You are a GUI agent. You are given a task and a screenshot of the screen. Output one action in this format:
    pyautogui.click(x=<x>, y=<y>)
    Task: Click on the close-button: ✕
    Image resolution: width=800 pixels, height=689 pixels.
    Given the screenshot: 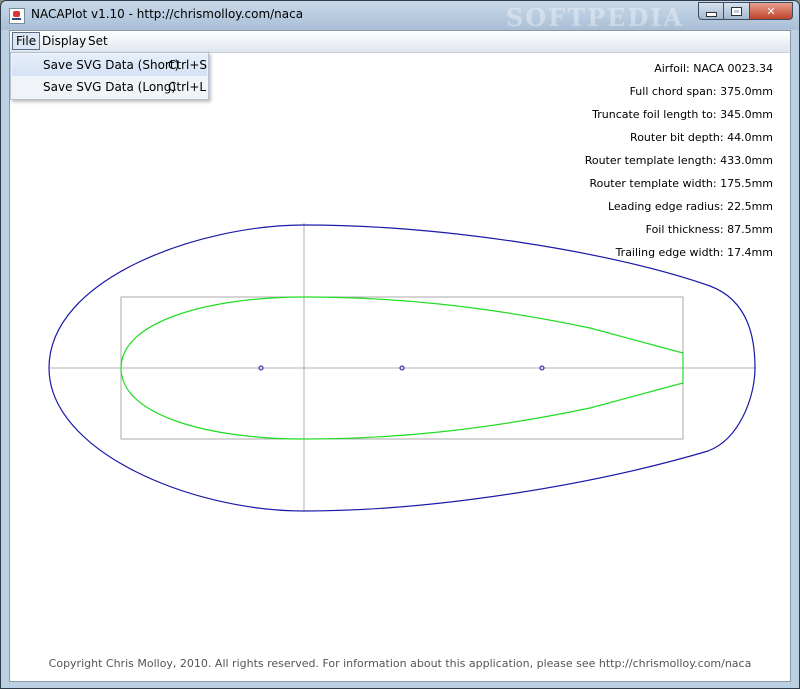 What is the action you would take?
    pyautogui.click(x=771, y=11)
    